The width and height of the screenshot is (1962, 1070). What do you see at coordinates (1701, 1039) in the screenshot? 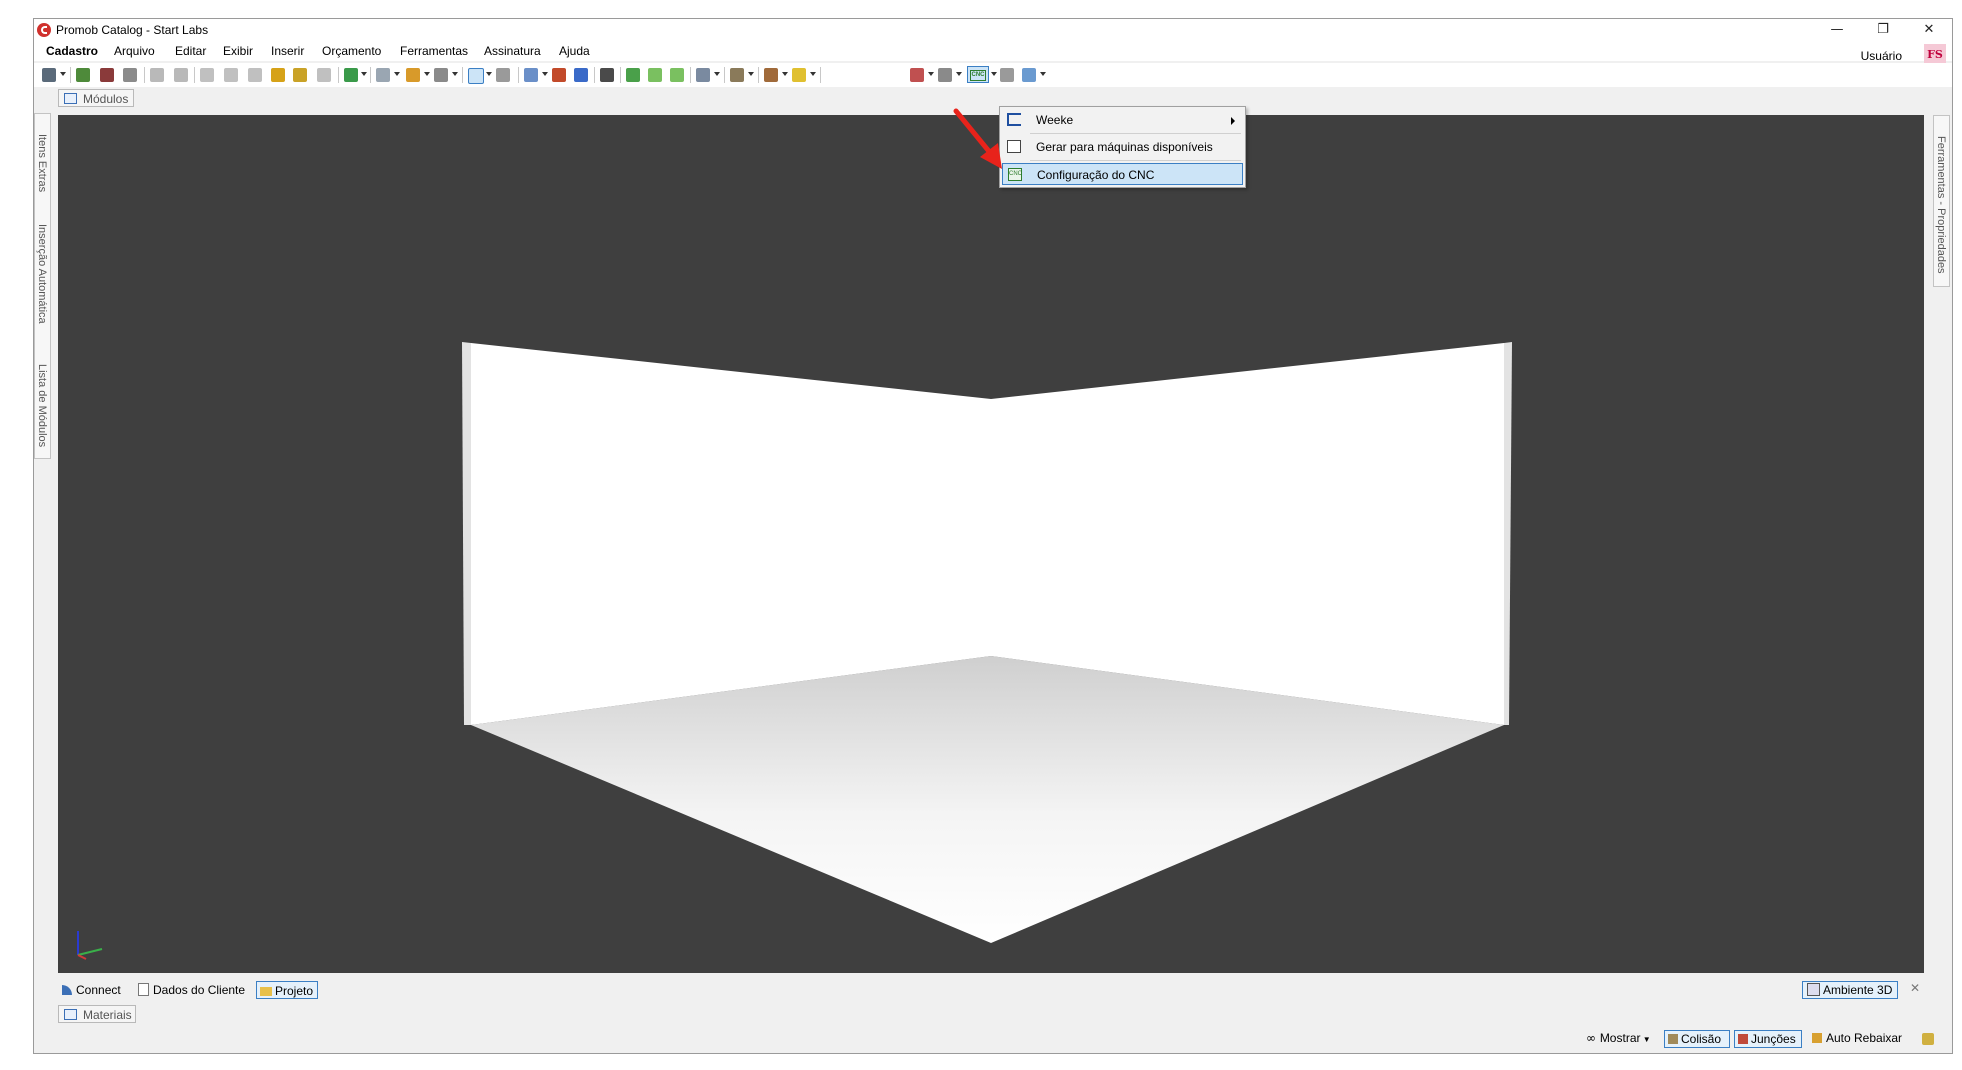
I see `colisao-label: Colisão` at bounding box center [1701, 1039].